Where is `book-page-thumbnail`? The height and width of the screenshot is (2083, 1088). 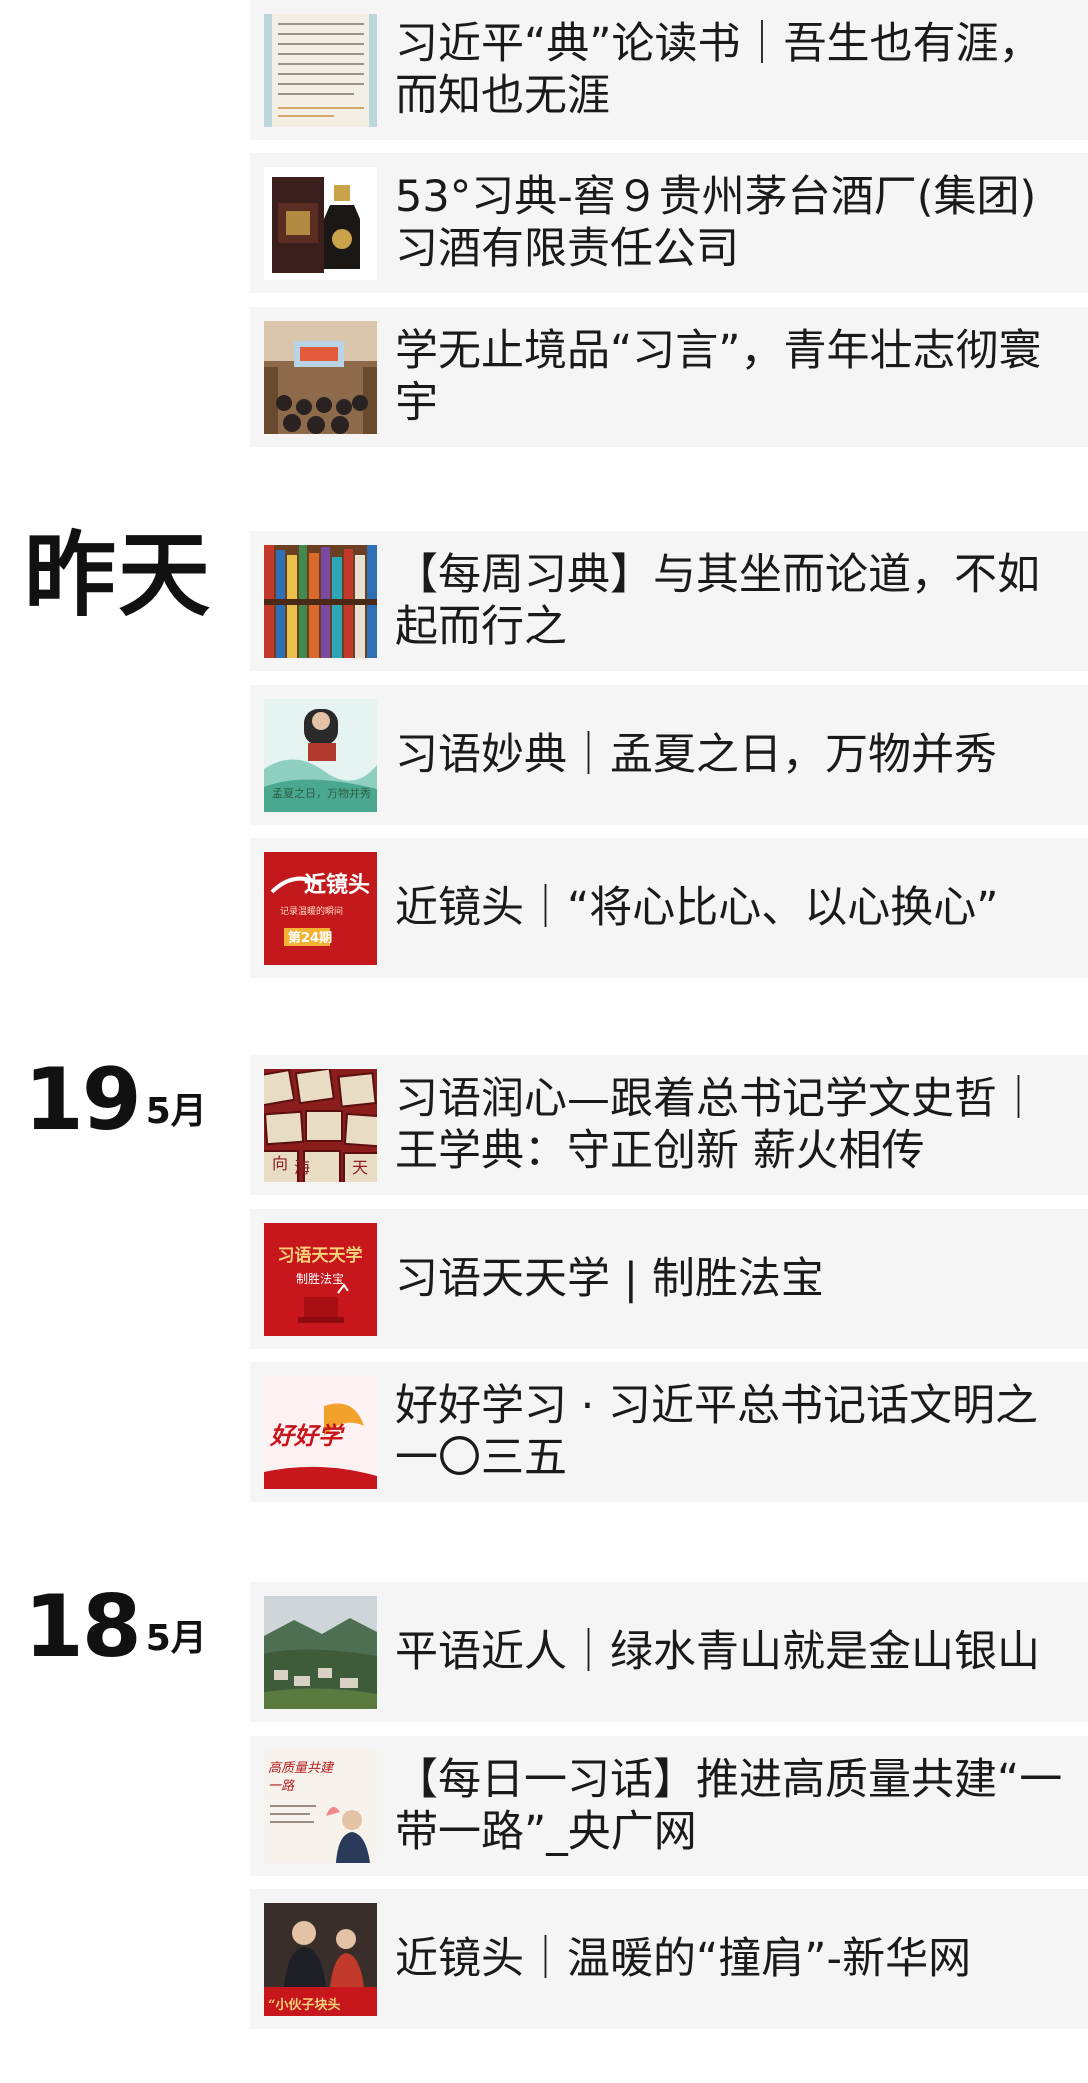 book-page-thumbnail is located at coordinates (320, 70).